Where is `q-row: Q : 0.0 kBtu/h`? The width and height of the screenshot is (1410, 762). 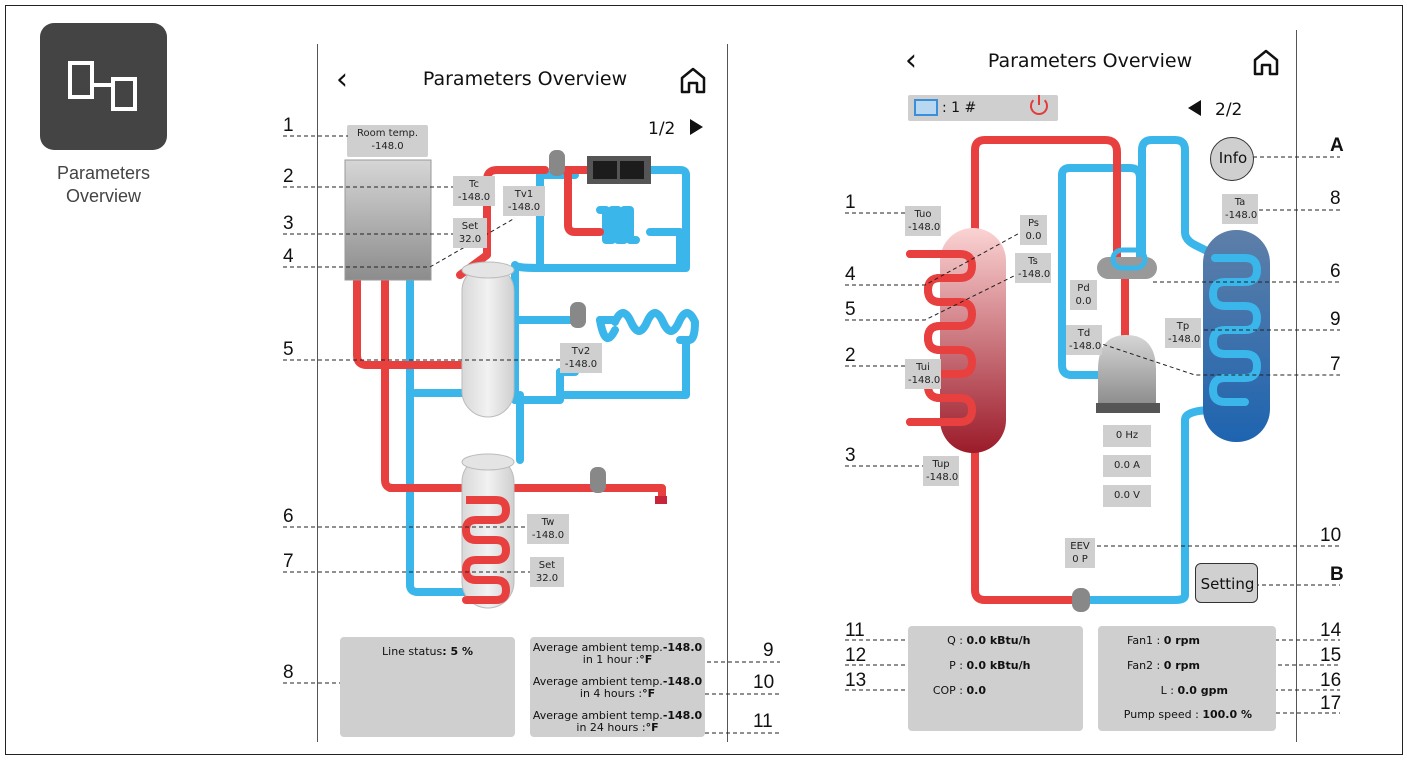 q-row: Q : 0.0 kBtu/h is located at coordinates (997, 640).